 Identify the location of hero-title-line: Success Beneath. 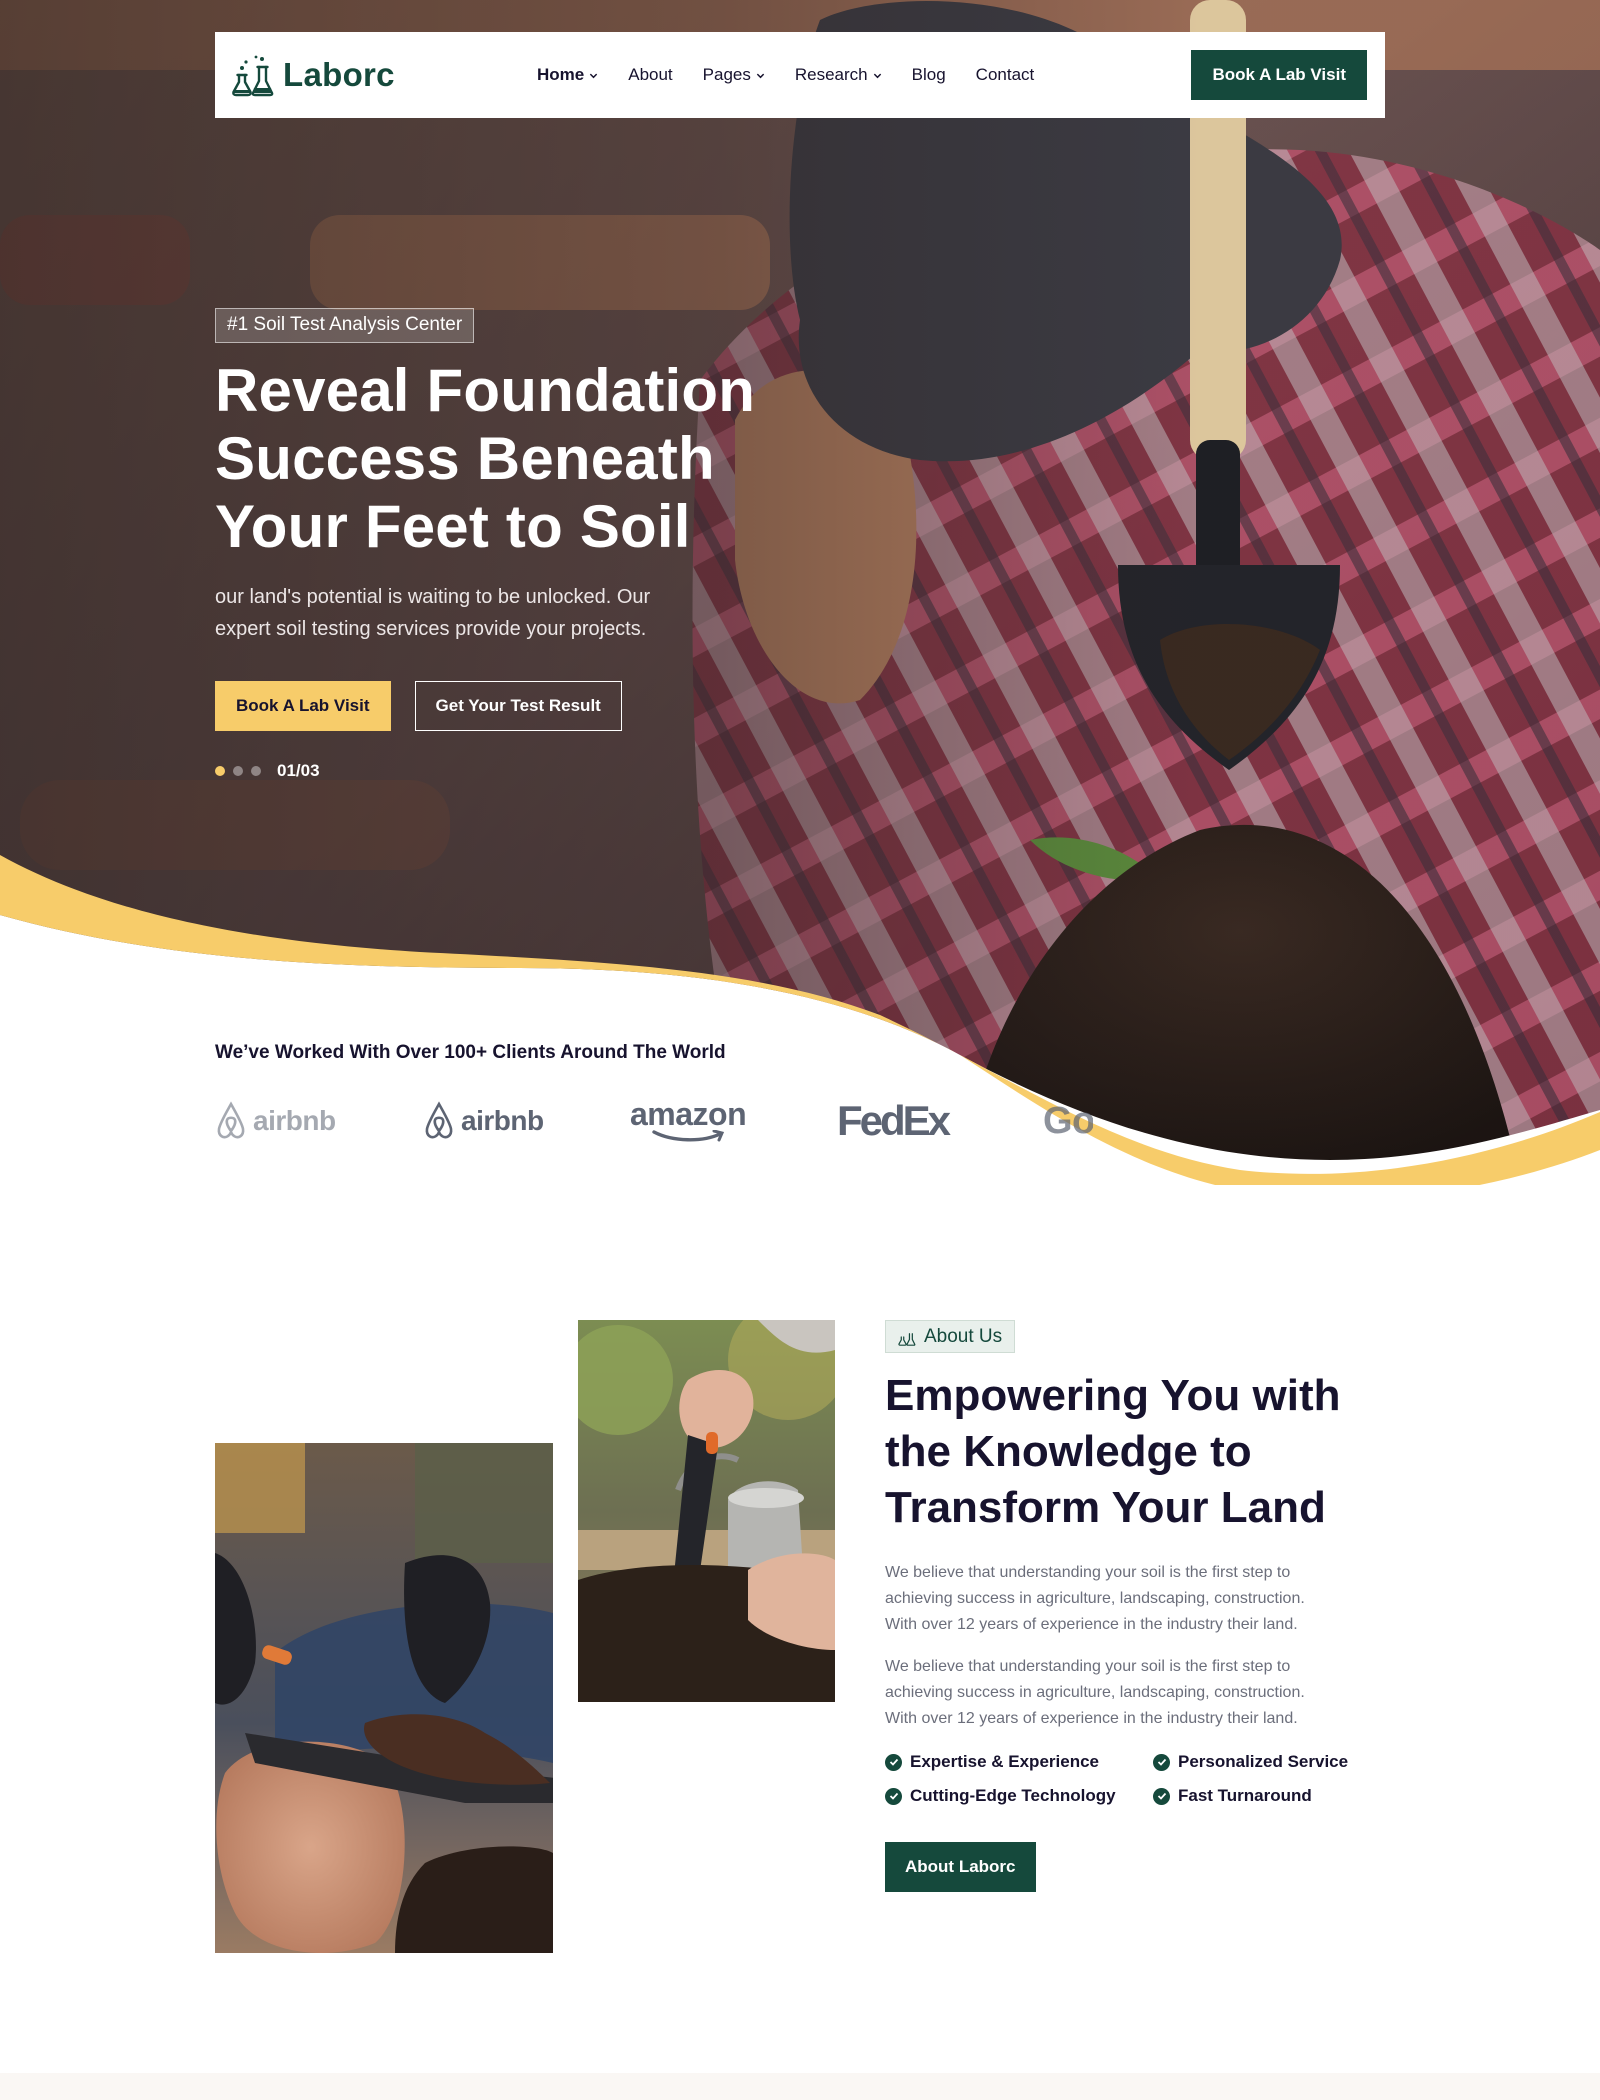
(465, 458).